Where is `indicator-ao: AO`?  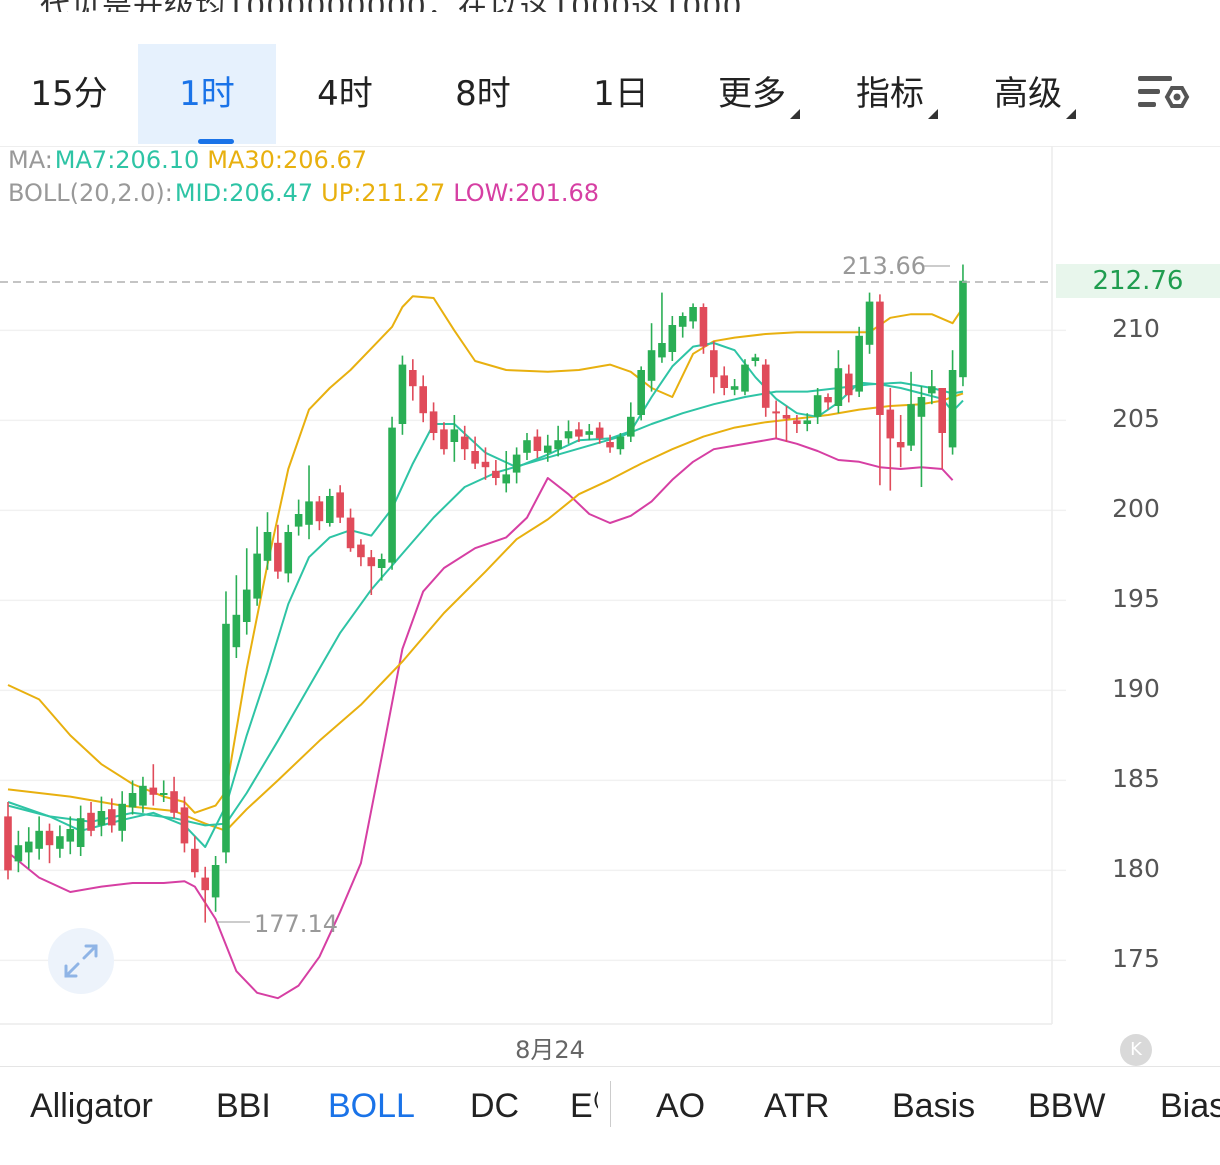
indicator-ao: AO is located at coordinates (680, 1107).